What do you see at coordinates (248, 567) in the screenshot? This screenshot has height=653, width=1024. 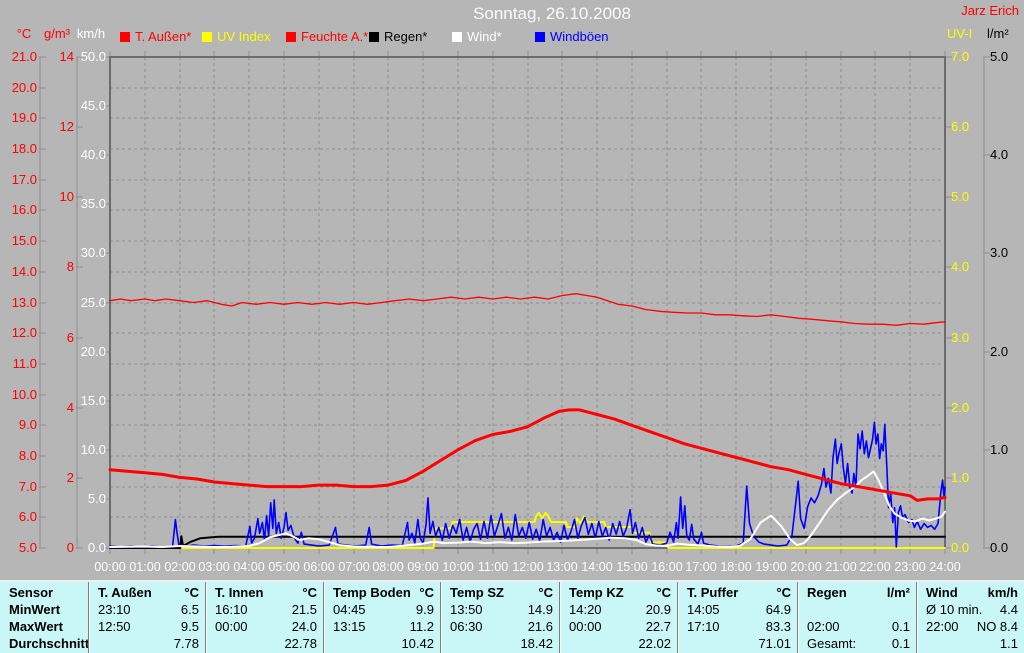 I see `svg-text: 04:00` at bounding box center [248, 567].